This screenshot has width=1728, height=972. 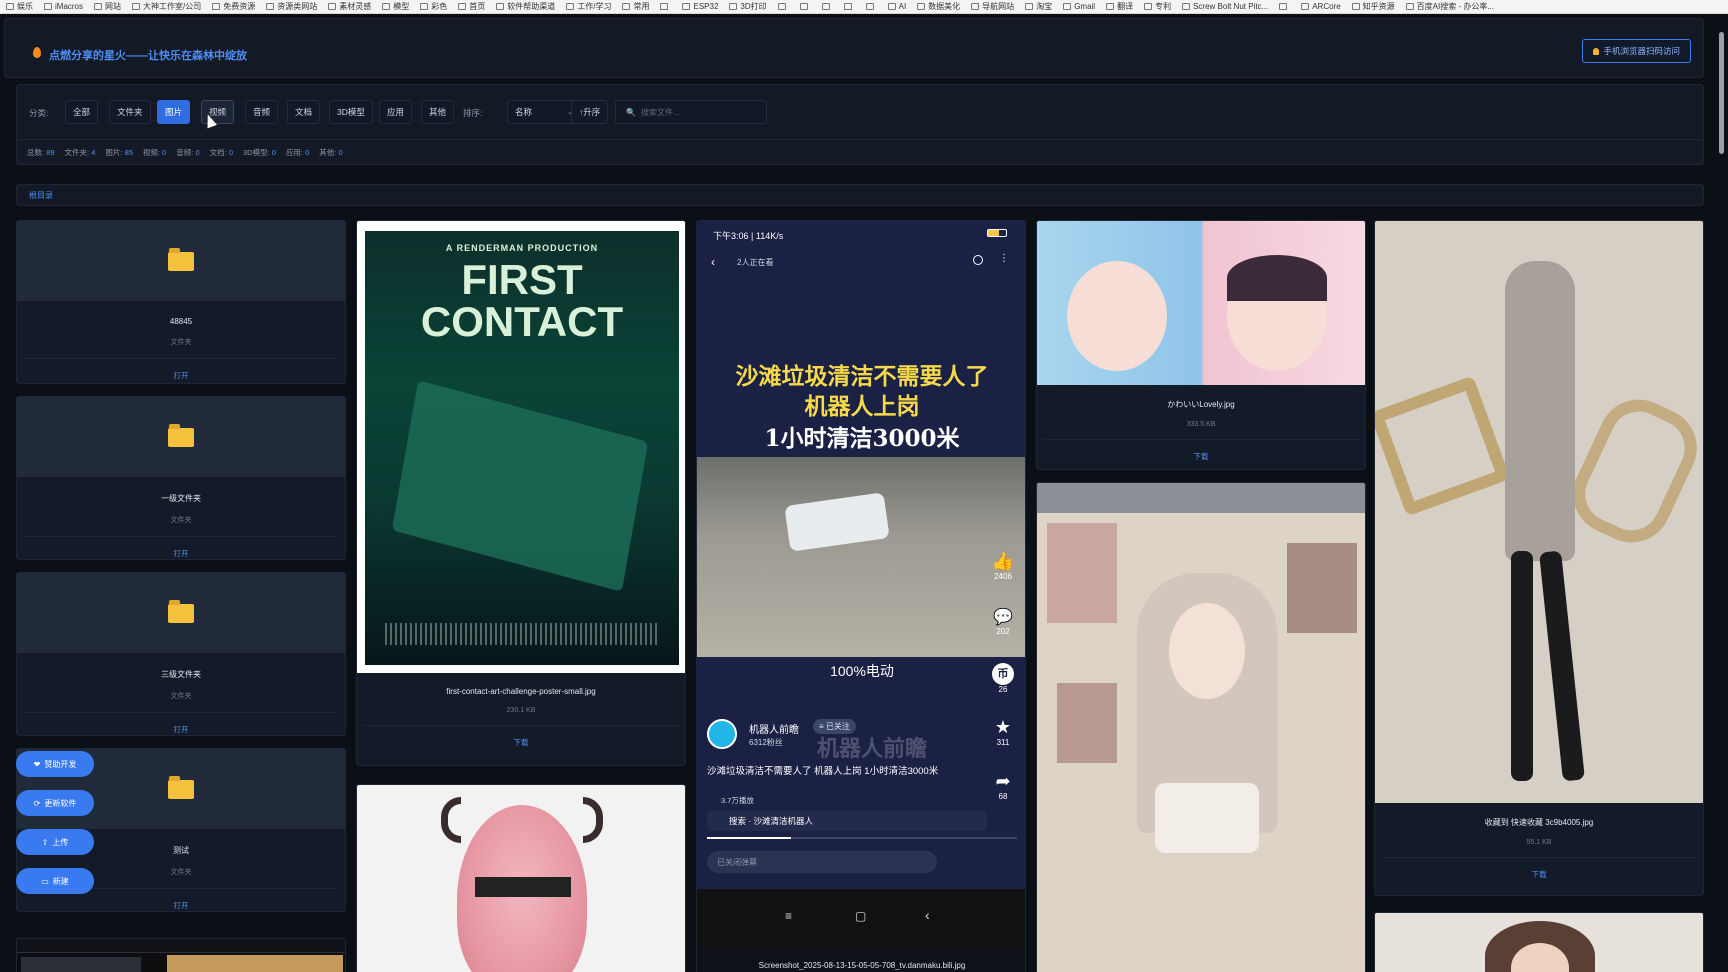 What do you see at coordinates (304, 112) in the screenshot?
I see `filter-document: 文档` at bounding box center [304, 112].